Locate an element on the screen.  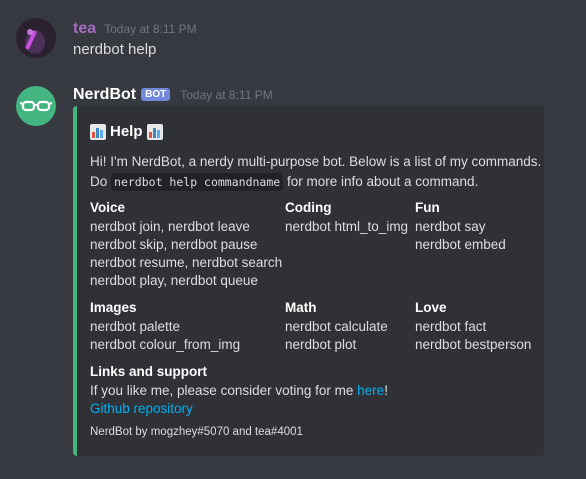
glasses-icon is located at coordinates (36, 106).